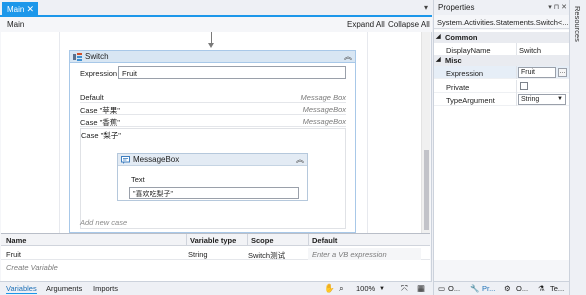  What do you see at coordinates (216, 8) in the screenshot?
I see `document-tabstrip: Main ✕ ▾` at bounding box center [216, 8].